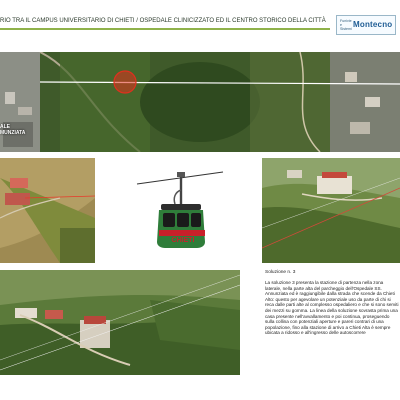 Image resolution: width=400 pixels, height=400 pixels. What do you see at coordinates (47, 210) in the screenshot?
I see `photo-hillside-left` at bounding box center [47, 210].